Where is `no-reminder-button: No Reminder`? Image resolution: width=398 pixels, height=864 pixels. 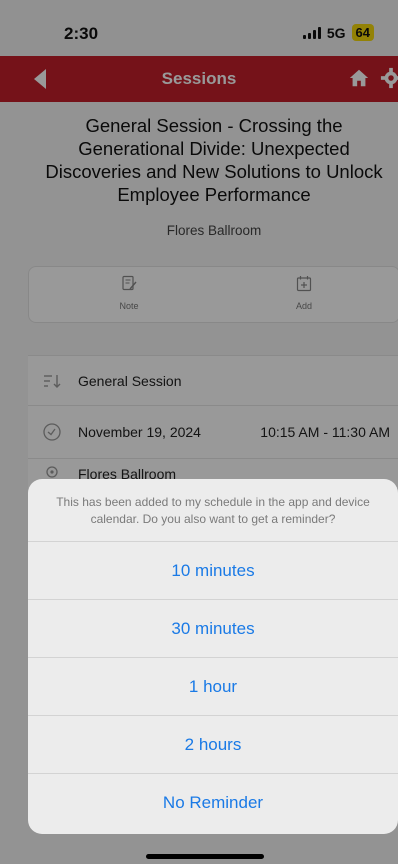
no-reminder-button: No Reminder is located at coordinates (213, 802).